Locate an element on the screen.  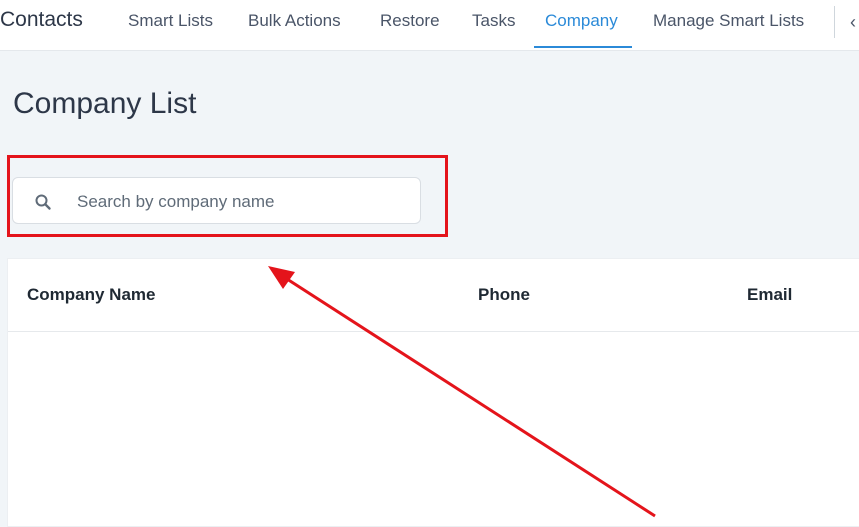
nav-tab-manage-smart-lists: Manage Smart Lists is located at coordinates (728, 24).